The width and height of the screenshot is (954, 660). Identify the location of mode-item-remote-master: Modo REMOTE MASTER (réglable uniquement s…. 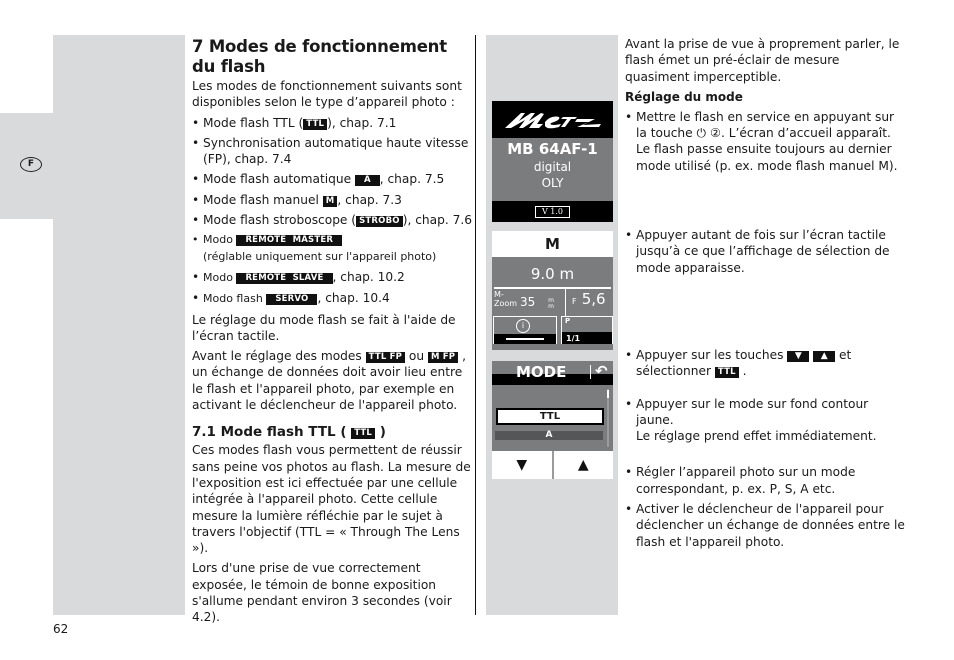
(332, 248).